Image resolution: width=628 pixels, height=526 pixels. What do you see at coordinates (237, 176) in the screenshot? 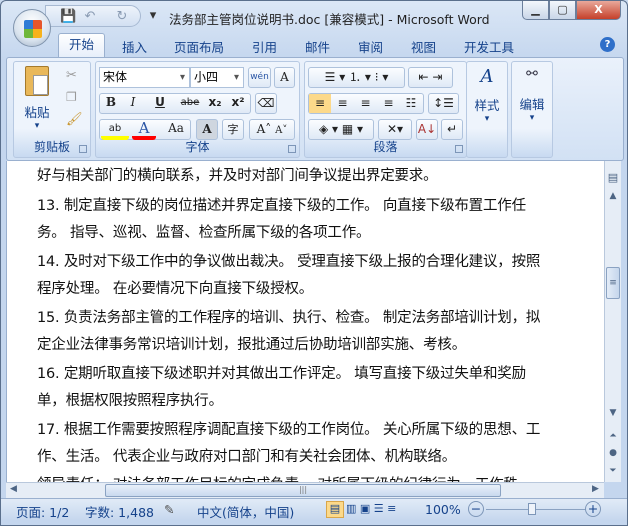
I see `document-line: 好与相关部门的横向联系，并及时对部门间争议提出界定要求。` at bounding box center [237, 176].